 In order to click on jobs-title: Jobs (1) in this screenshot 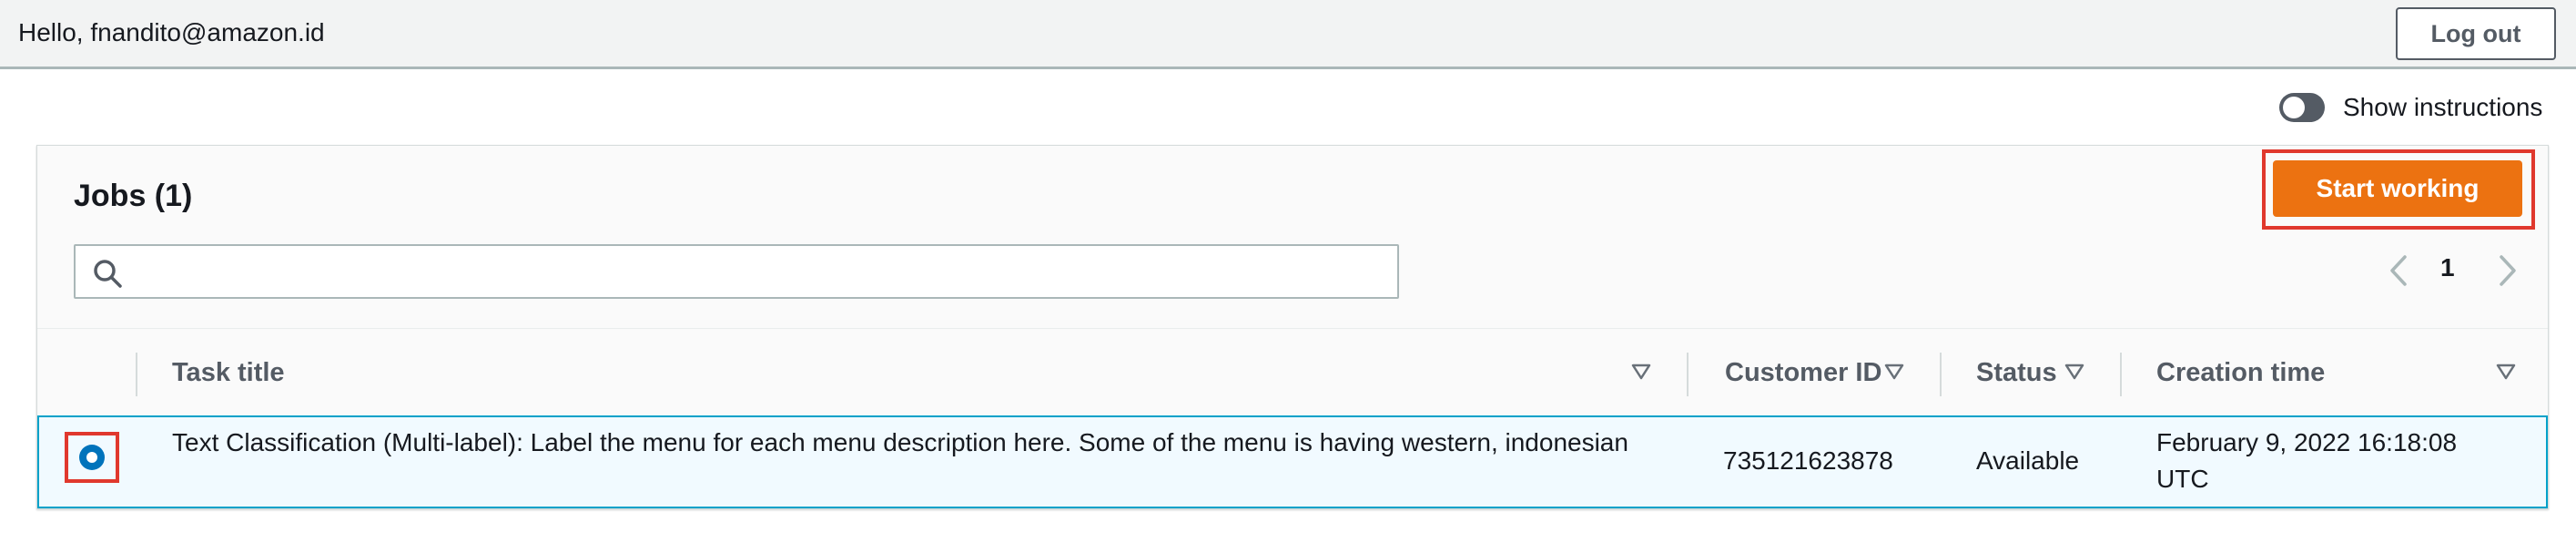, I will do `click(133, 196)`.